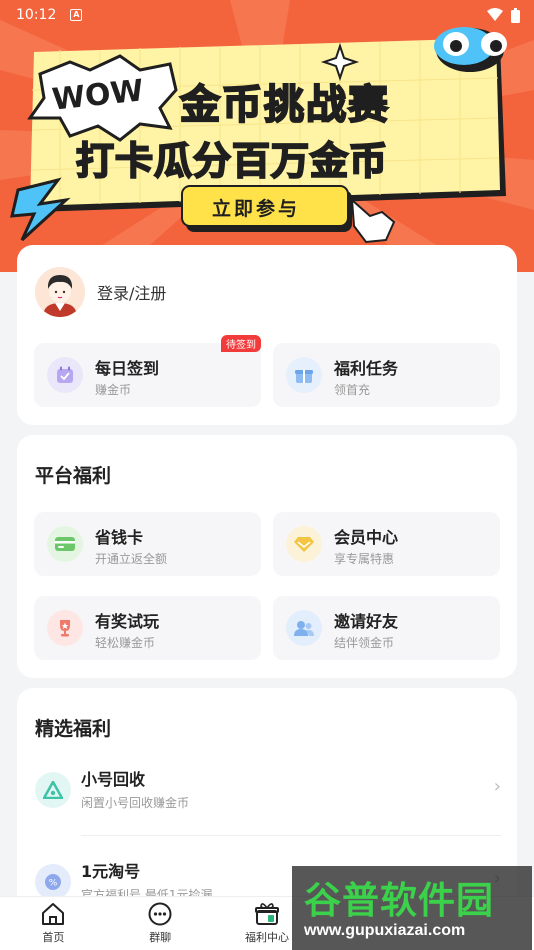 This screenshot has width=534, height=950. Describe the element at coordinates (267, 15) in the screenshot. I see `status-bar: 10:12 A` at that location.